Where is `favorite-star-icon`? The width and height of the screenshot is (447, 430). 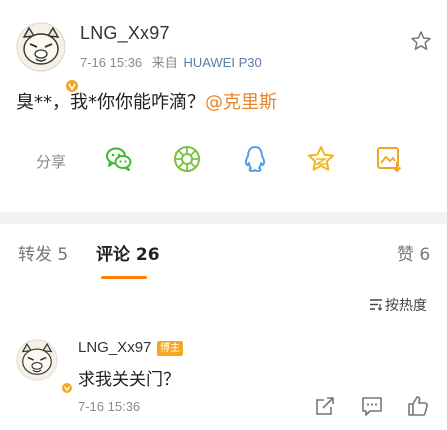 favorite-star-icon is located at coordinates (421, 41).